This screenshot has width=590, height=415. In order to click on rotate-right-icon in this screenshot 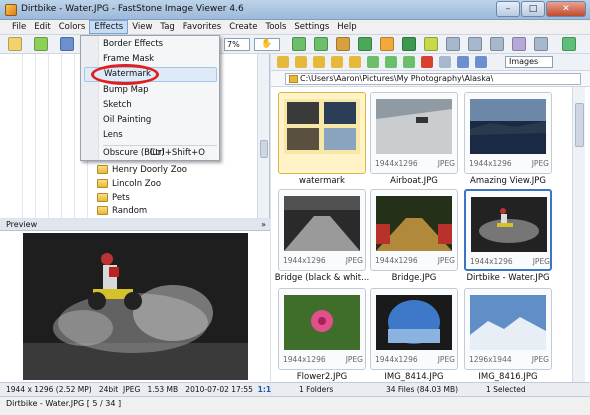, I will do `click(321, 44)`.